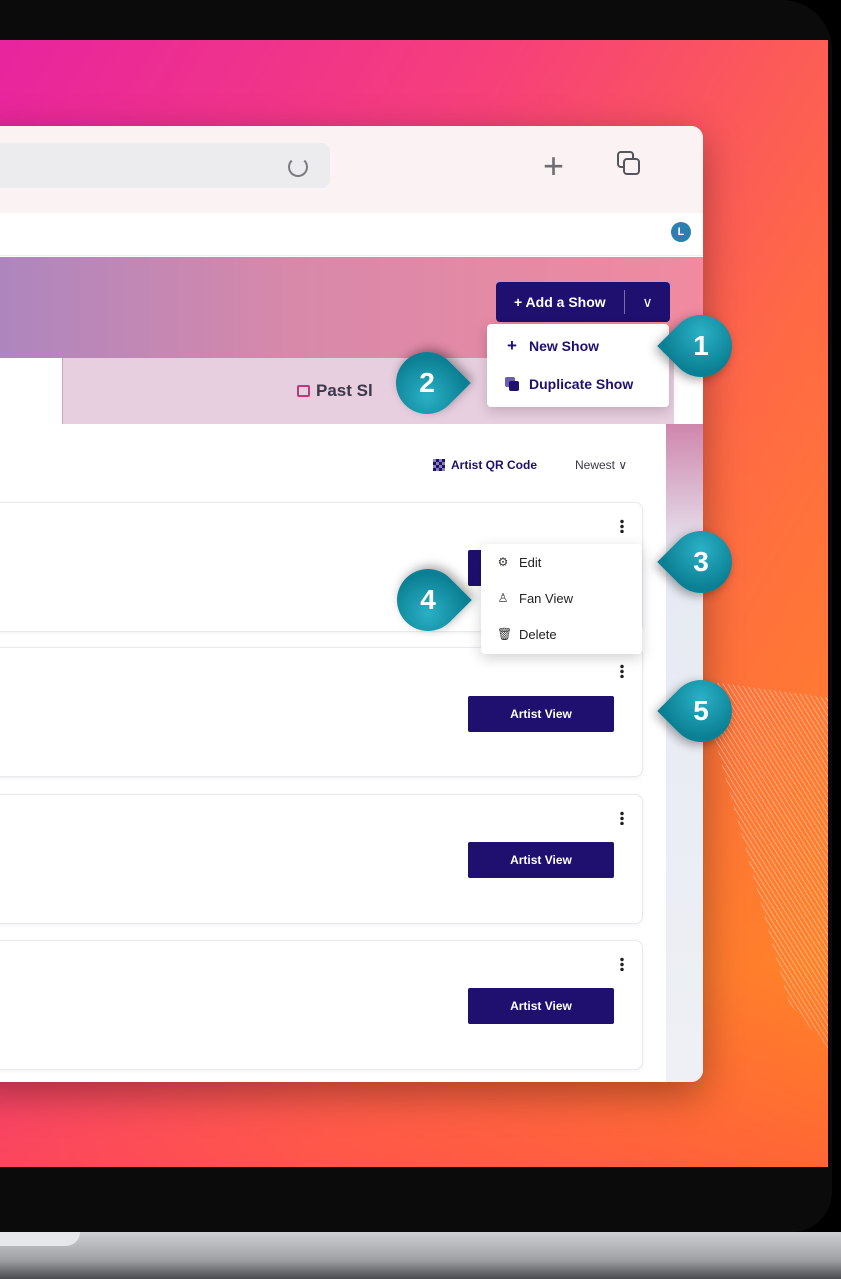 The height and width of the screenshot is (1279, 841). Describe the element at coordinates (512, 345) in the screenshot. I see `plus-icon: +` at that location.